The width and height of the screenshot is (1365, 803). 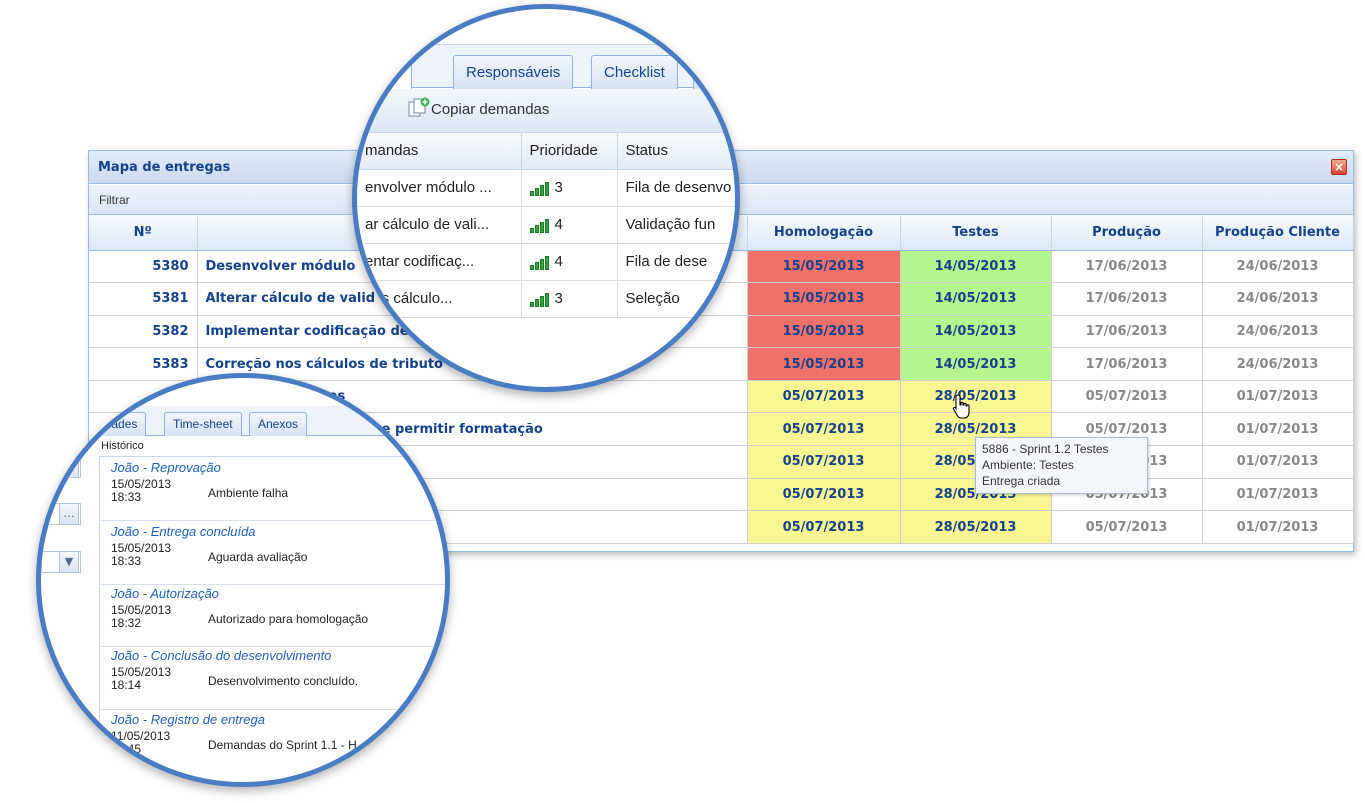 What do you see at coordinates (1278, 233) in the screenshot?
I see `header-producao-cliente: Produção Cliente` at bounding box center [1278, 233].